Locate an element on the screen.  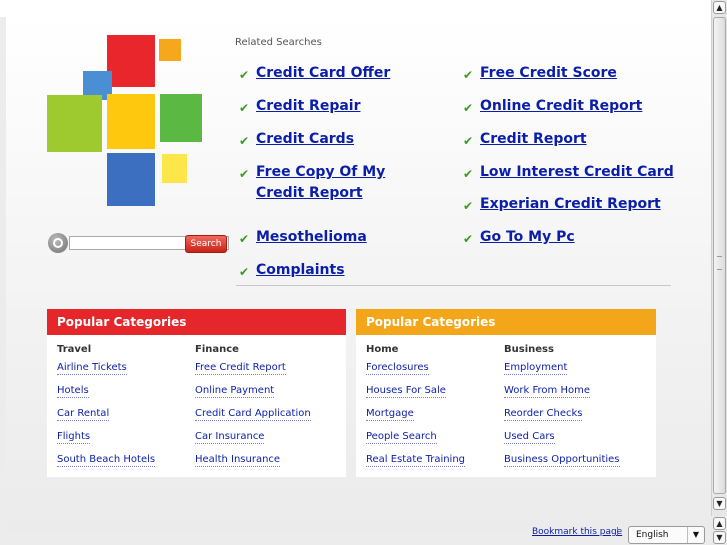
category-link: People Search is located at coordinates (401, 437).